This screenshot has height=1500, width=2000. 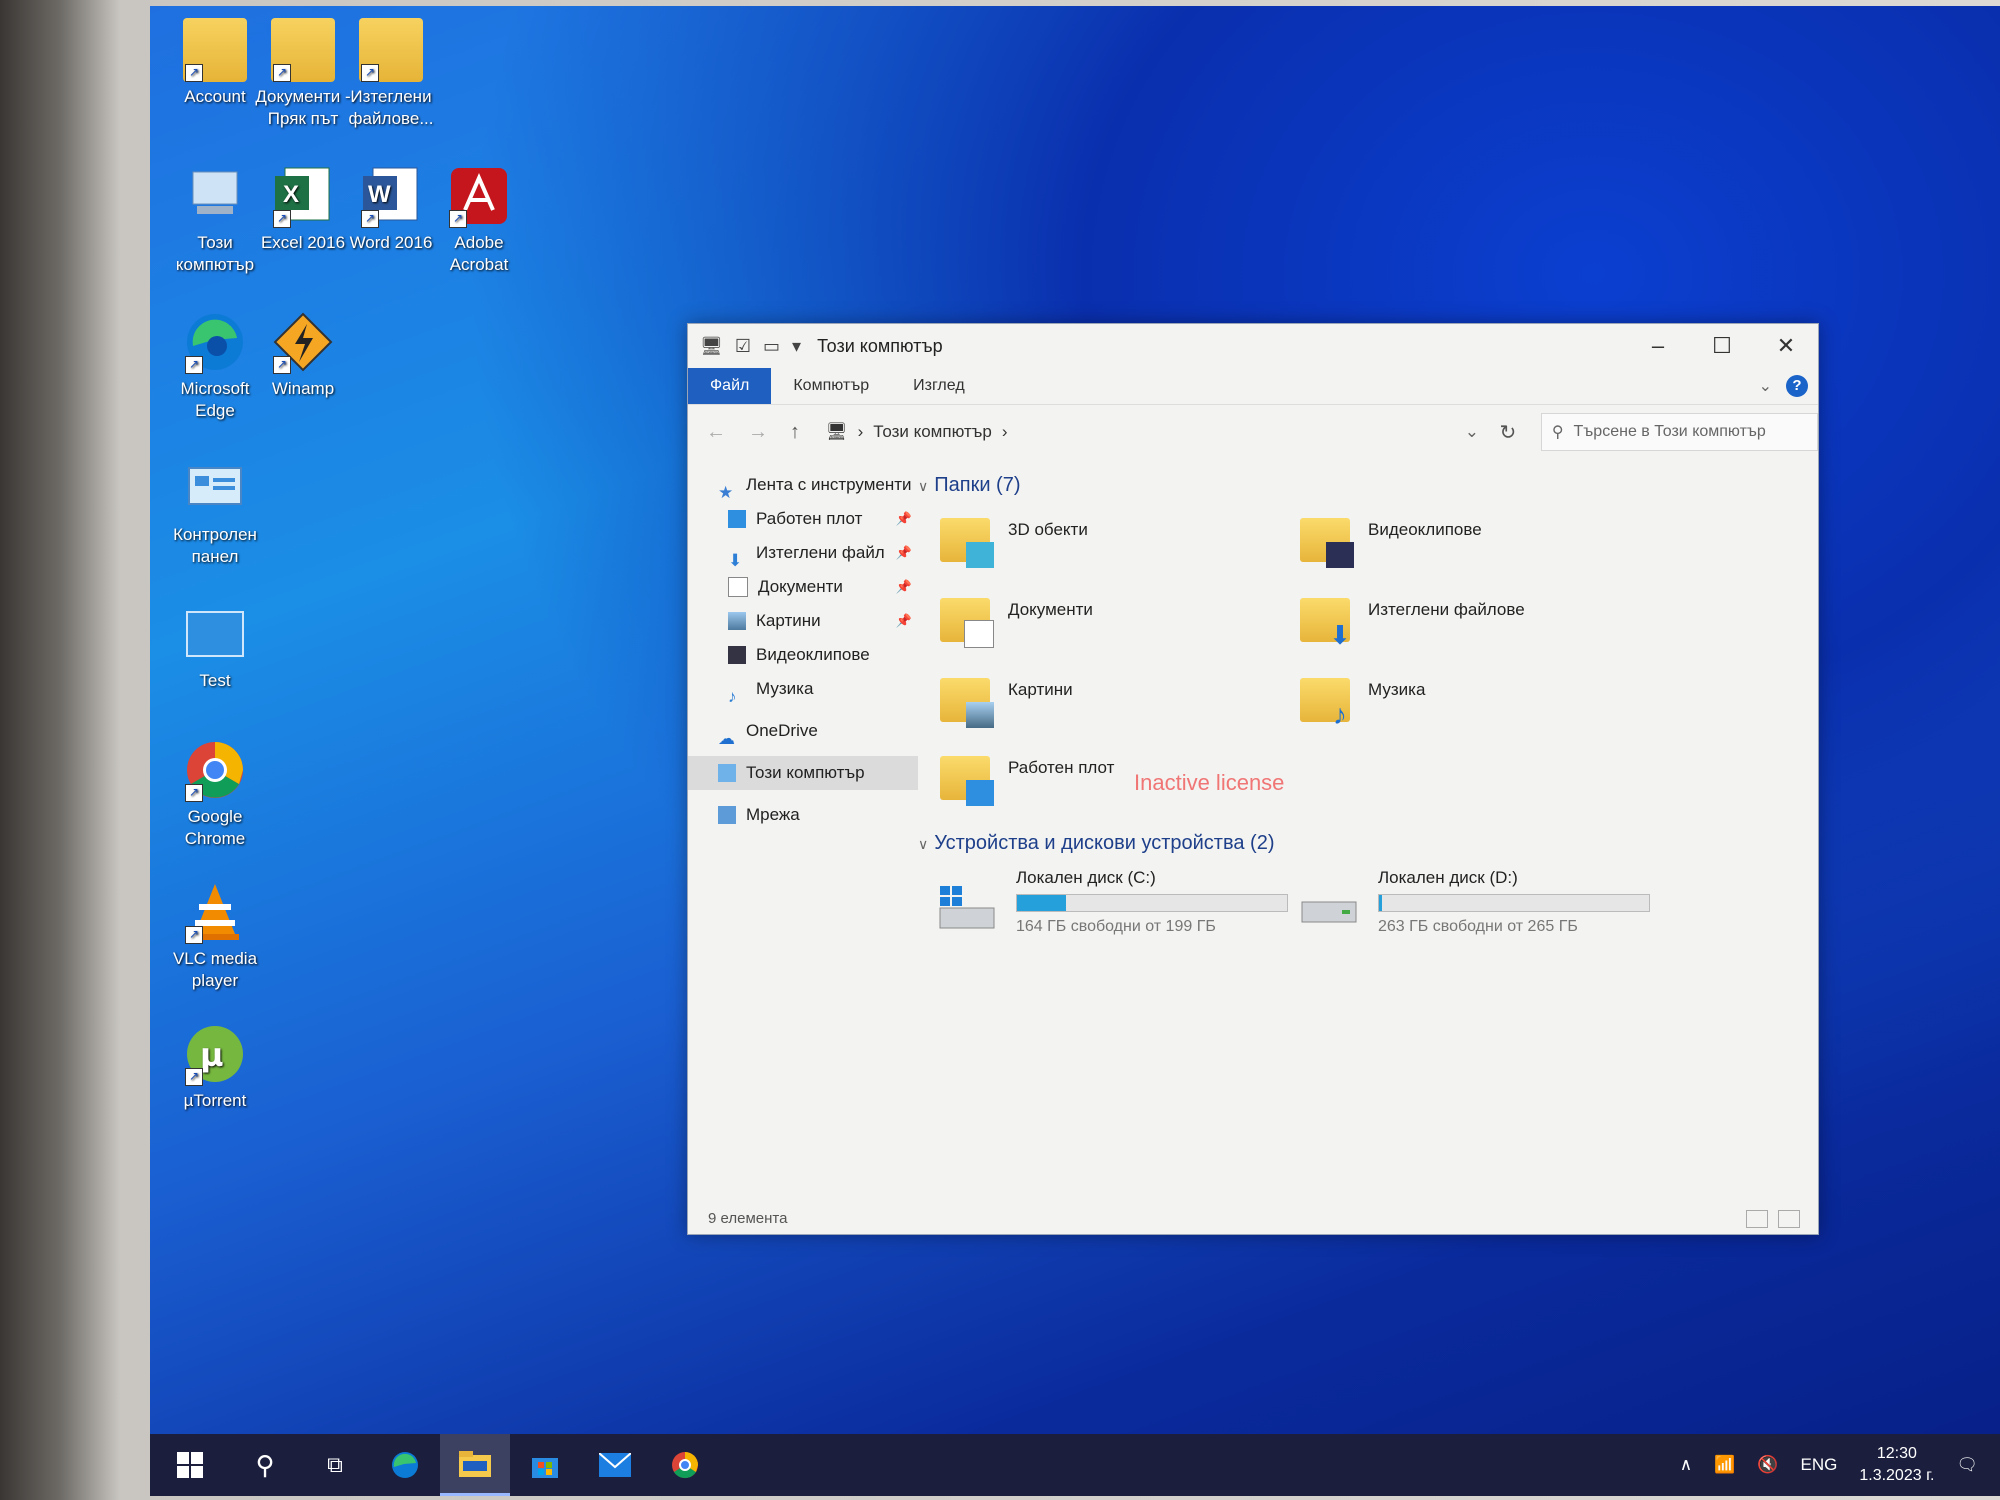 I want to click on quick-access-toolbar: 🖥 ☑ ▭ ▾, so click(x=750, y=346).